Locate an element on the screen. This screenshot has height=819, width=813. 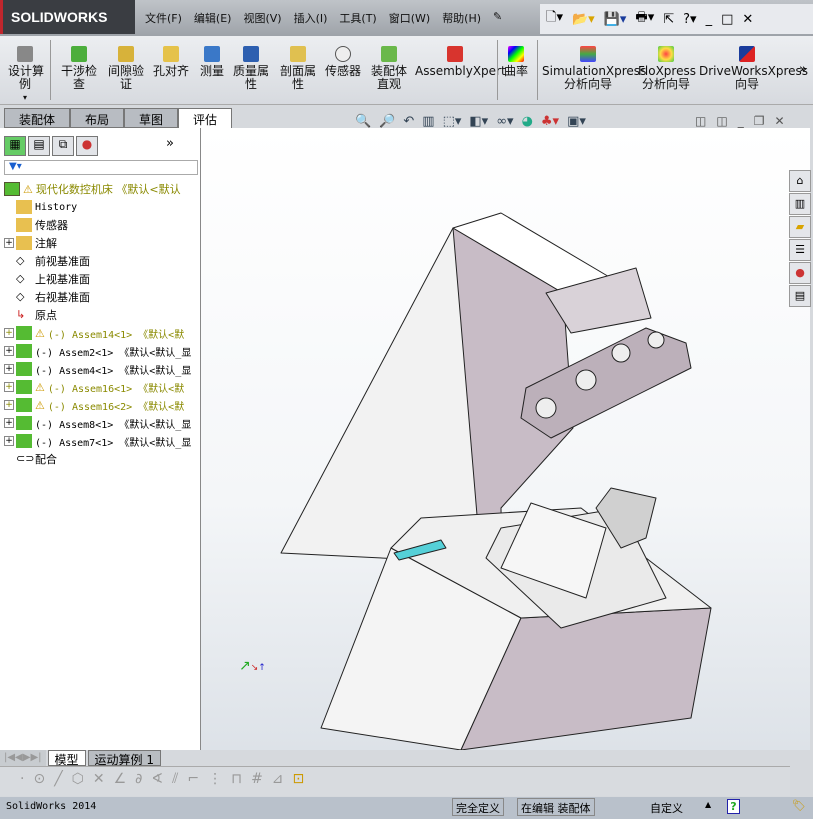
units-up-arrow-icon: ▲ is located at coordinates (708, 804).